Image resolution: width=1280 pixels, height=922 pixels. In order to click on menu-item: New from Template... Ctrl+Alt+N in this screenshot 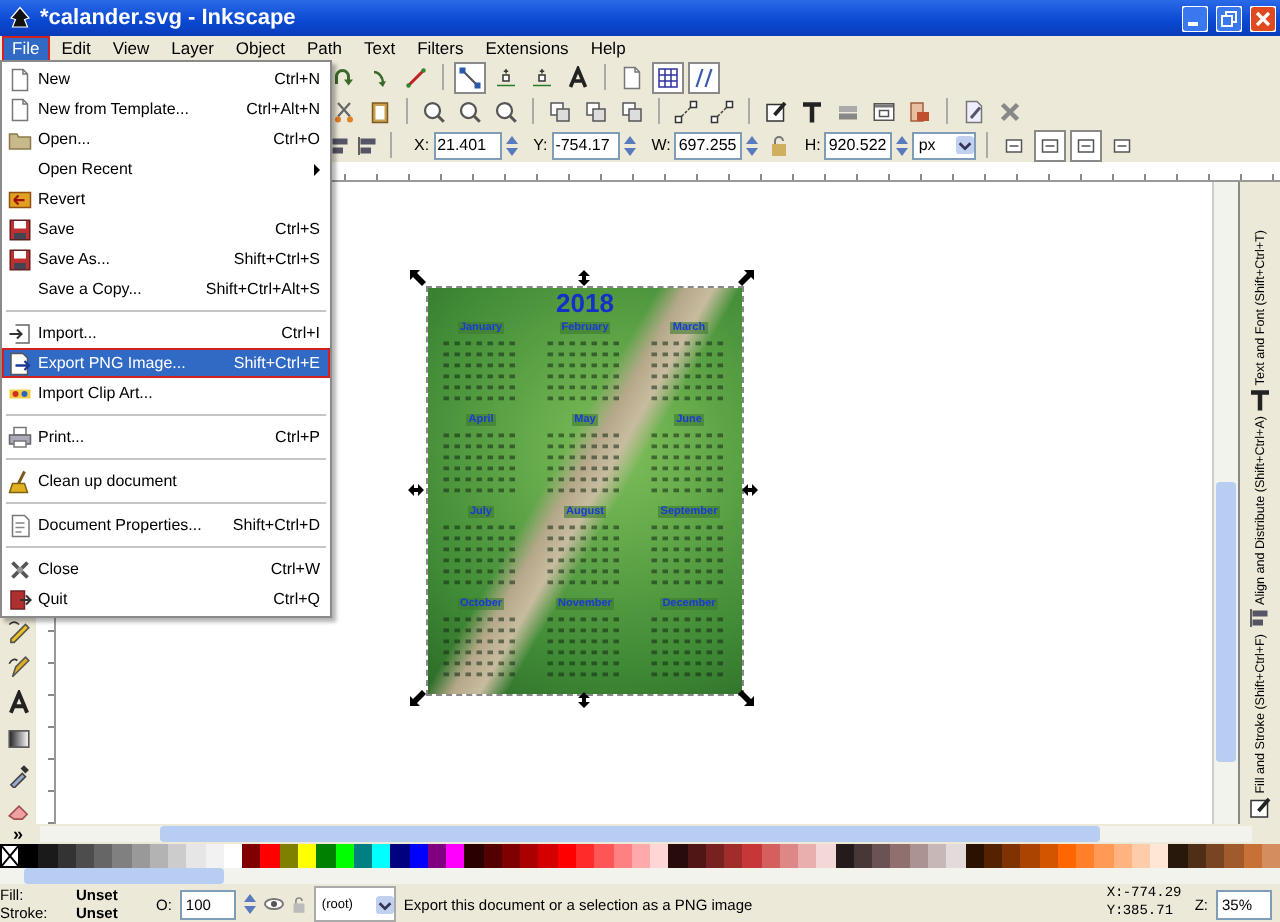, I will do `click(166, 109)`.